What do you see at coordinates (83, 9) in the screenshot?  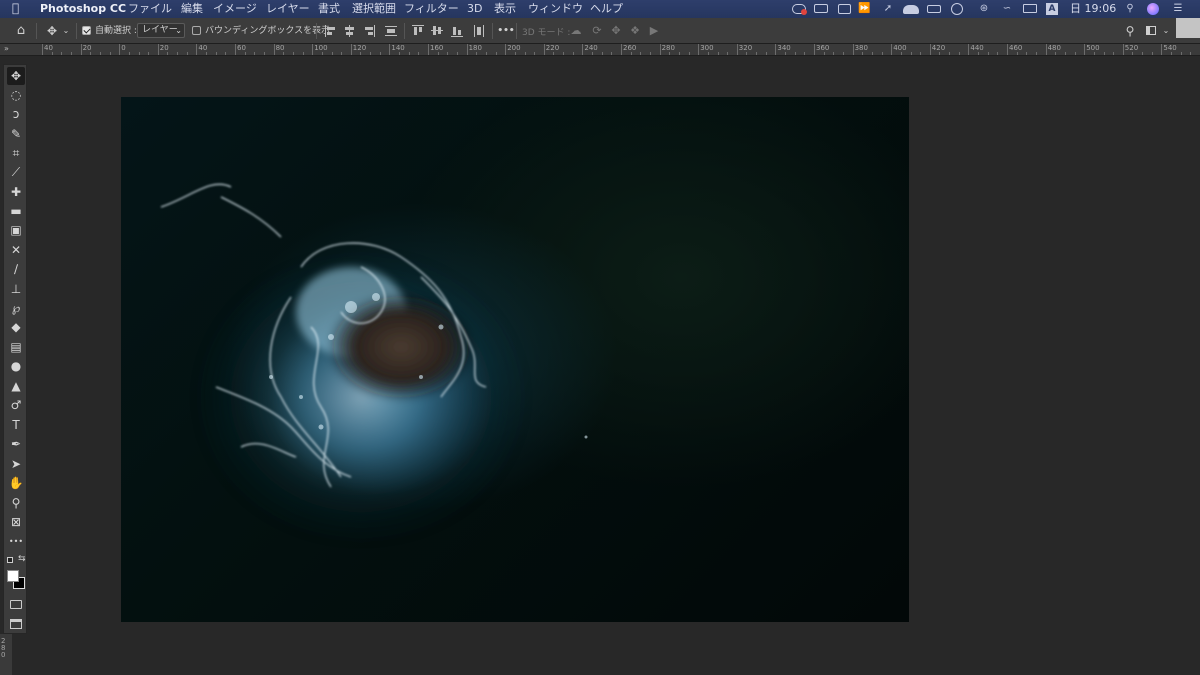 I see `menu-app-name: Photoshop CC` at bounding box center [83, 9].